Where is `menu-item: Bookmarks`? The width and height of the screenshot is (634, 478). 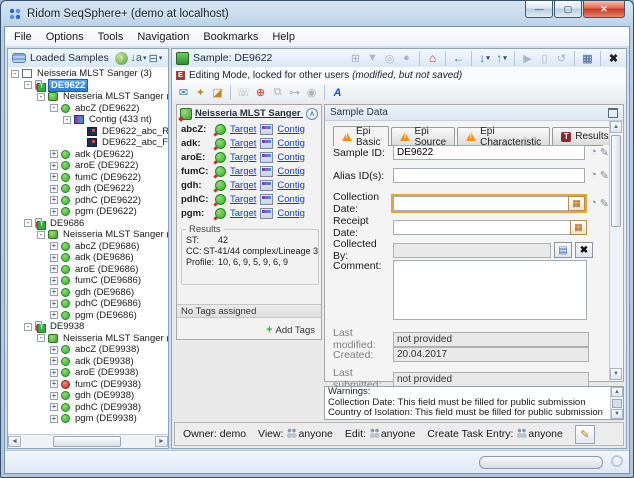 menu-item: Bookmarks is located at coordinates (230, 37).